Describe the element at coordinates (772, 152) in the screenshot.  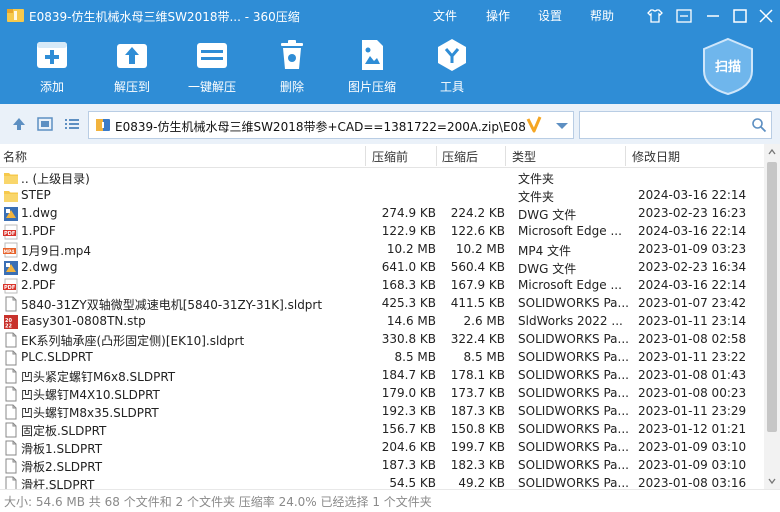
I see `scroll-up-icon` at that location.